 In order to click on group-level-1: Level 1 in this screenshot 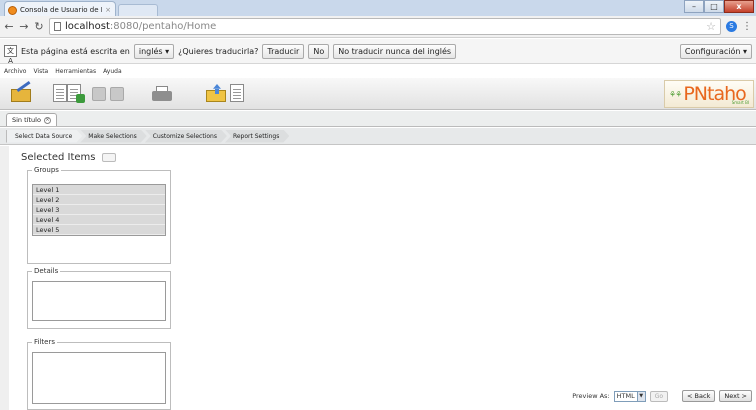, I will do `click(99, 190)`.